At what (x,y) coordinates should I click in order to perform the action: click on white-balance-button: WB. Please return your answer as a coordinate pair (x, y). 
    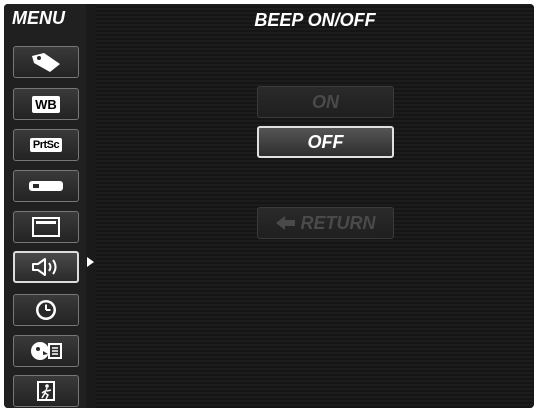
    Looking at the image, I should click on (46, 104).